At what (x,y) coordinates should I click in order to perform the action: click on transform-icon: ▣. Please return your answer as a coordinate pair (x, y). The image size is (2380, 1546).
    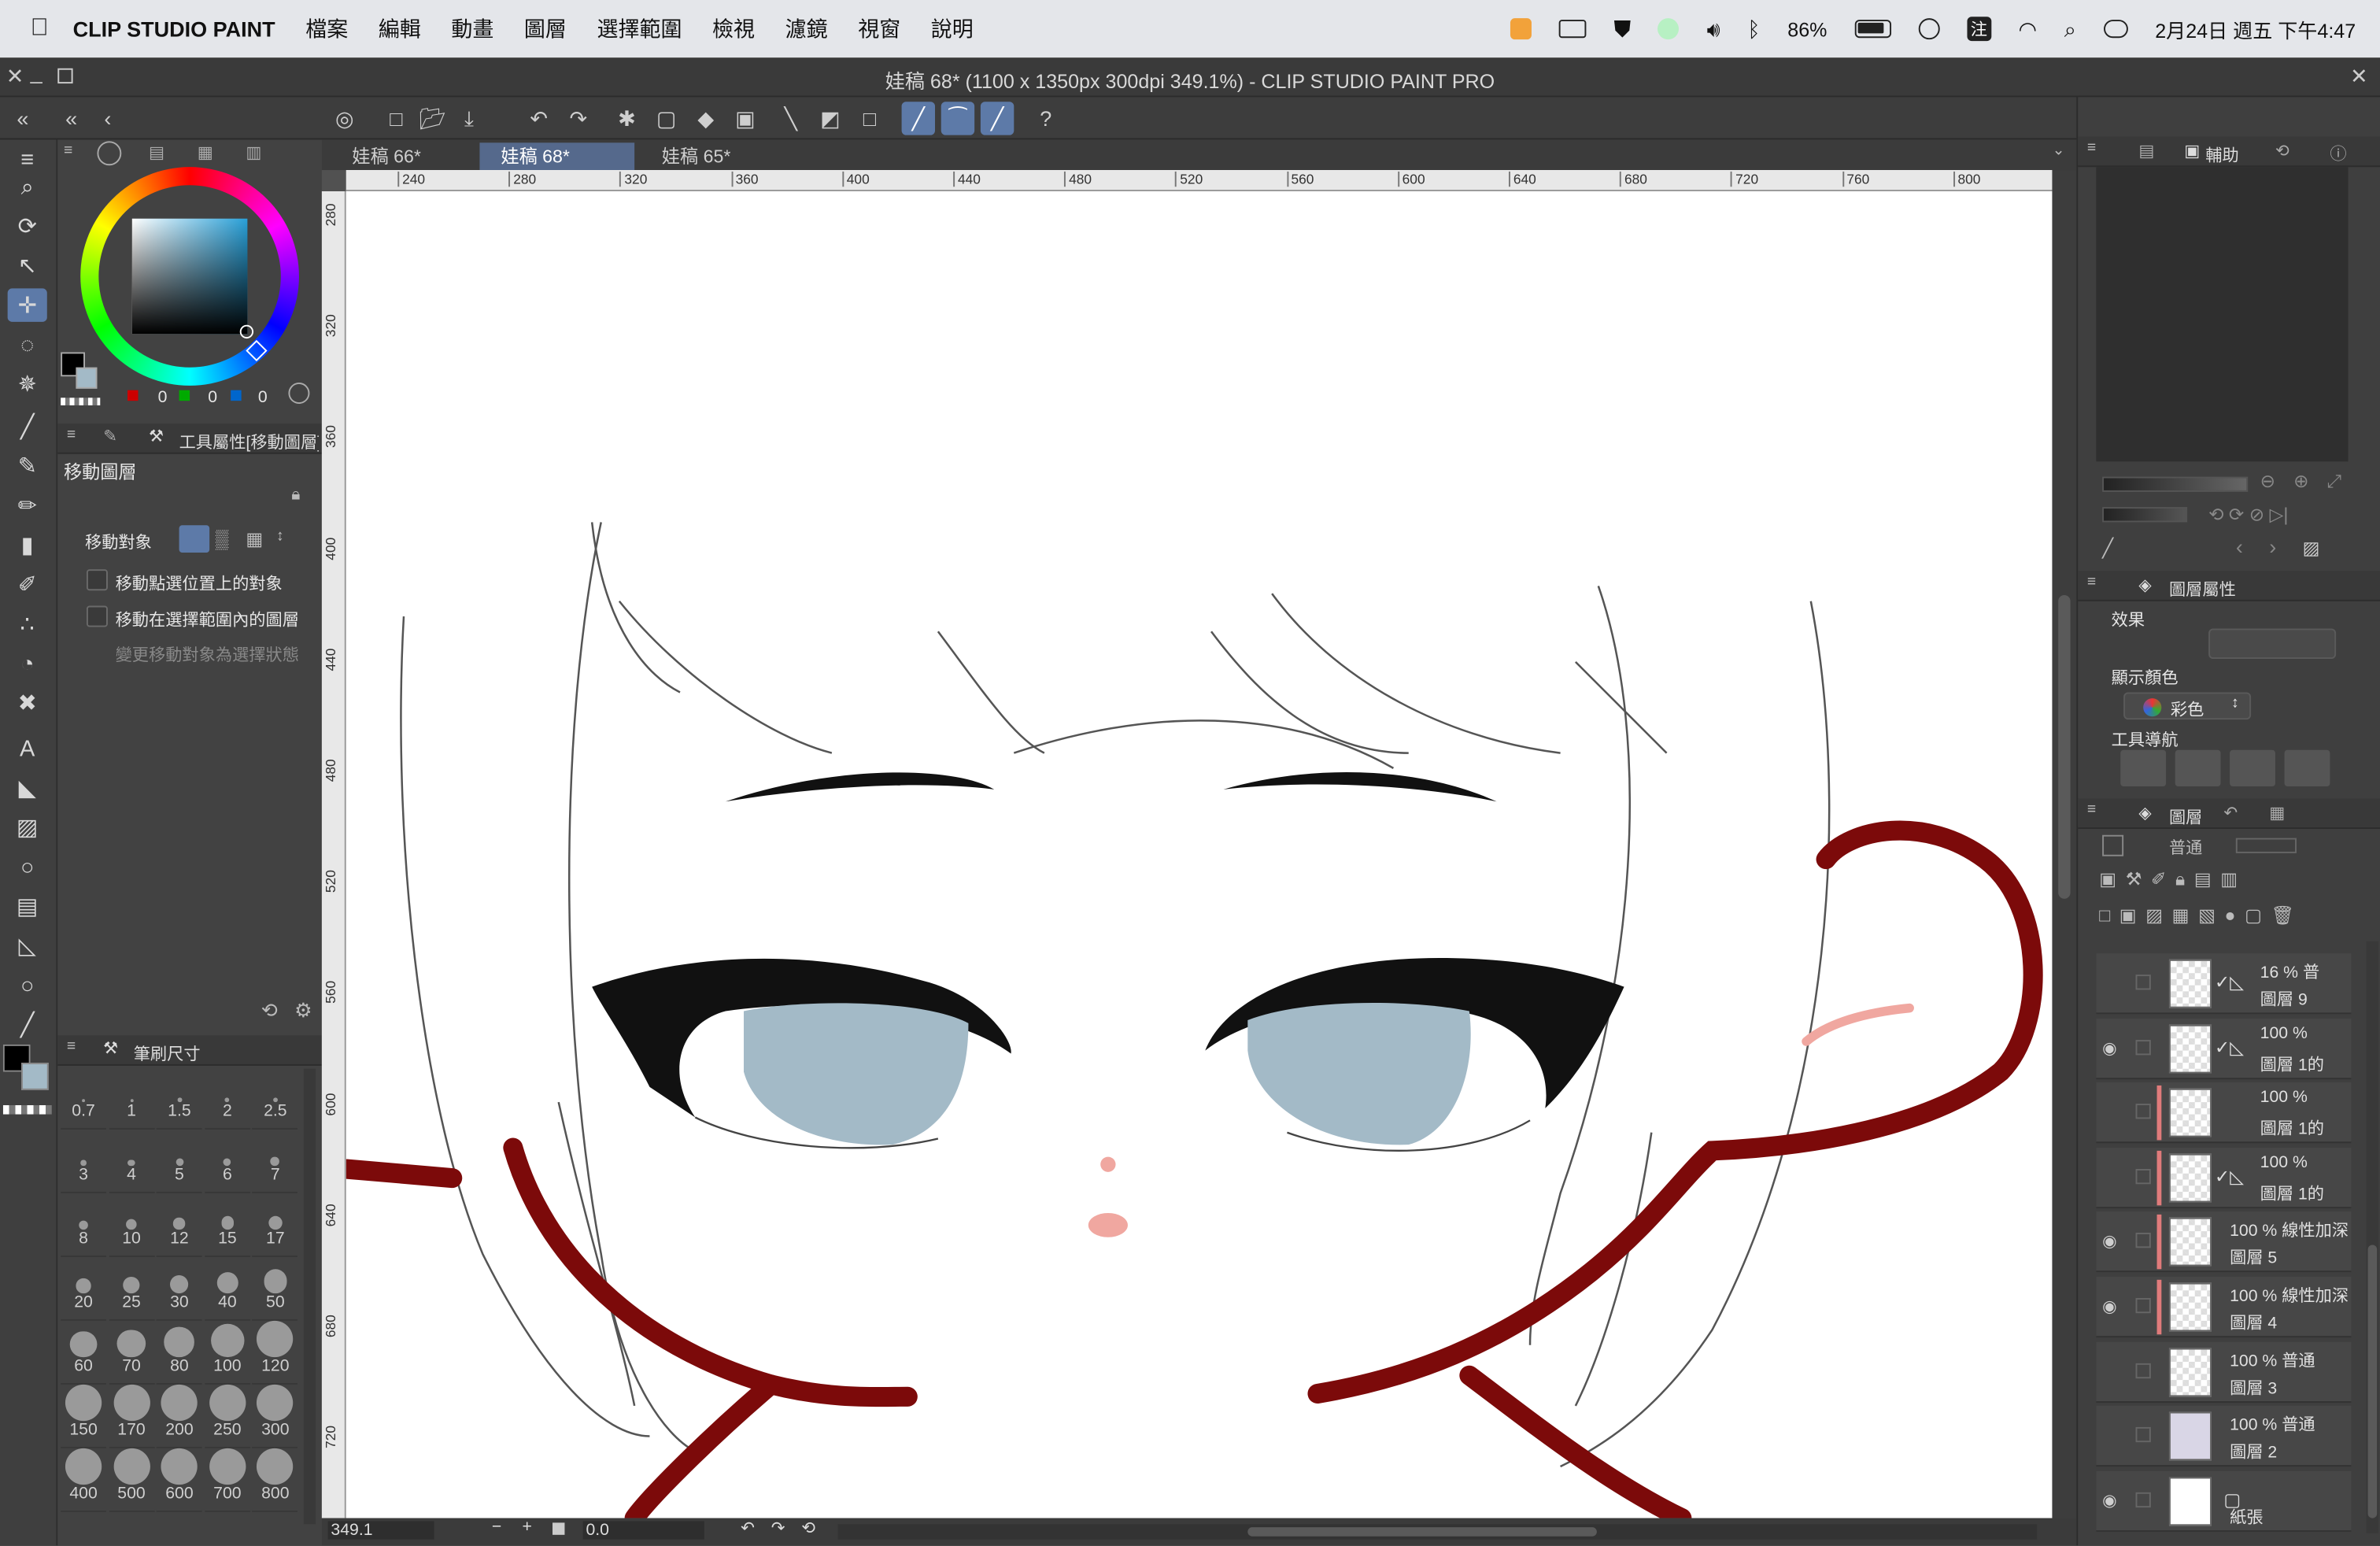
    Looking at the image, I should click on (745, 118).